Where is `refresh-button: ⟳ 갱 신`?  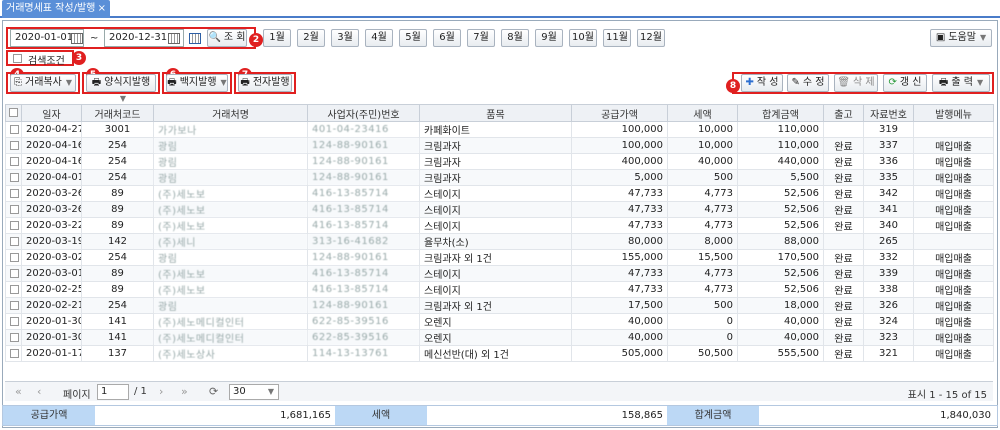 refresh-button: ⟳ 갱 신 is located at coordinates (905, 83).